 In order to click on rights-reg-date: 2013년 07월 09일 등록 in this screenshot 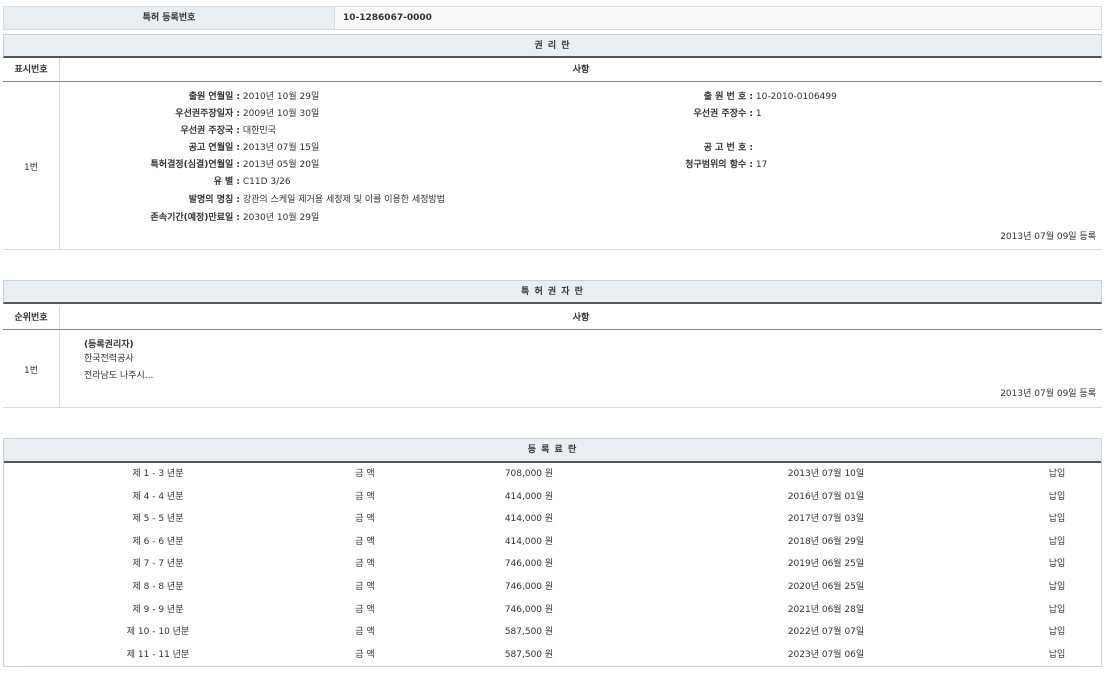, I will do `click(1048, 235)`.